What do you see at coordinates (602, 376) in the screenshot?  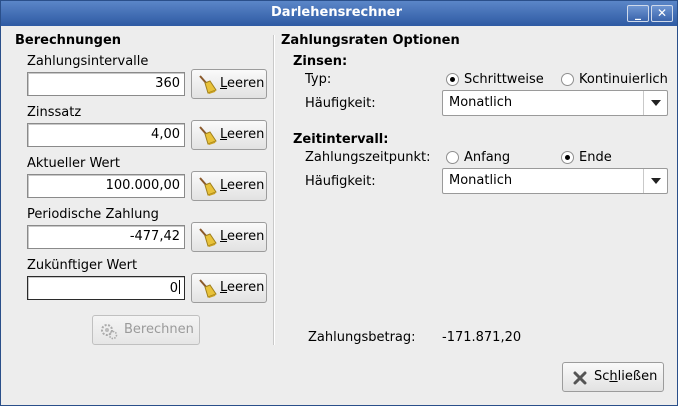 I see `close-label-start: Sc` at bounding box center [602, 376].